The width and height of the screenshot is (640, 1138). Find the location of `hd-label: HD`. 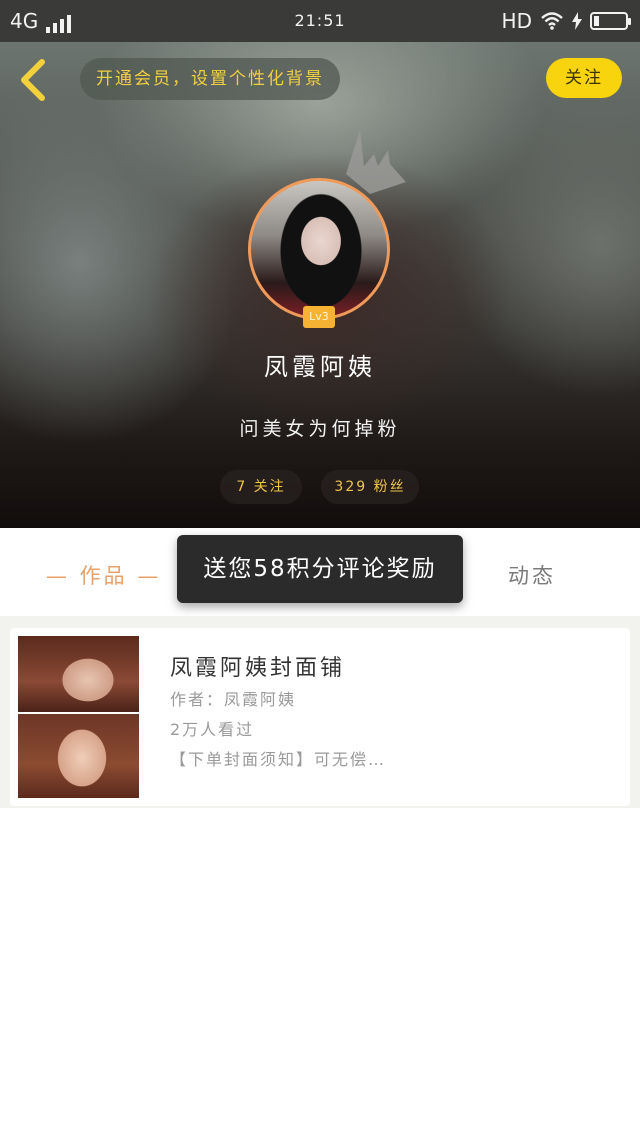

hd-label: HD is located at coordinates (516, 21).